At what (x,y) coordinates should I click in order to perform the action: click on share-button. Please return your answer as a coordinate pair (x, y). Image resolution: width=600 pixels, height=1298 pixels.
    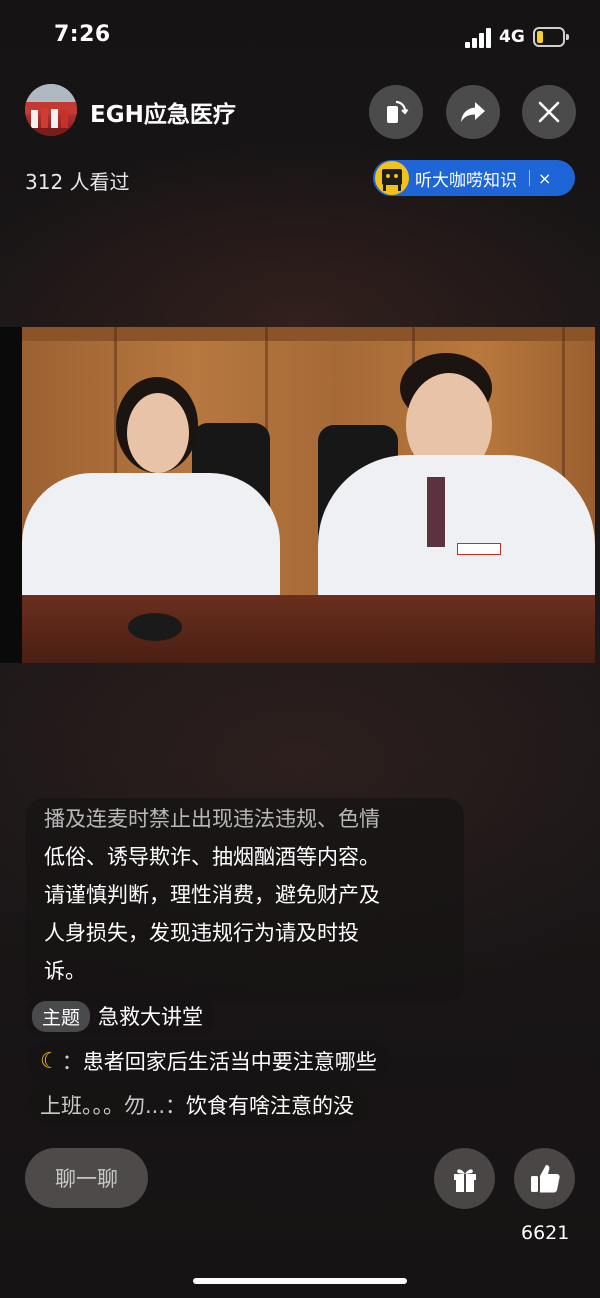
    Looking at the image, I should click on (473, 112).